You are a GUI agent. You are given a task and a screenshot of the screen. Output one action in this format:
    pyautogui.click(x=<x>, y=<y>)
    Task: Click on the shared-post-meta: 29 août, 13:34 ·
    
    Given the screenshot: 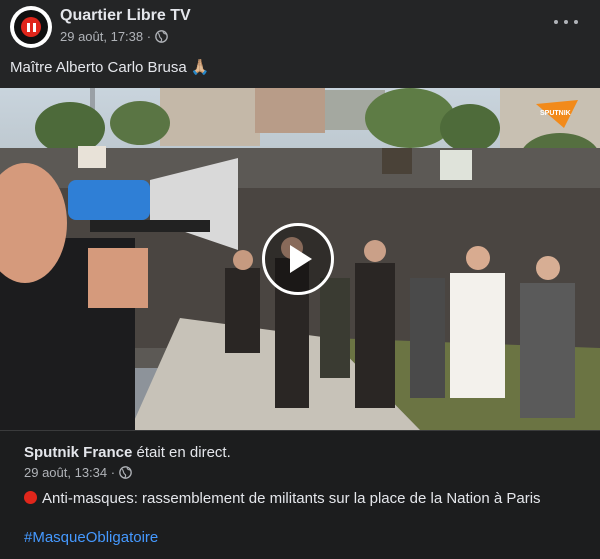 What is the action you would take?
    pyautogui.click(x=78, y=472)
    